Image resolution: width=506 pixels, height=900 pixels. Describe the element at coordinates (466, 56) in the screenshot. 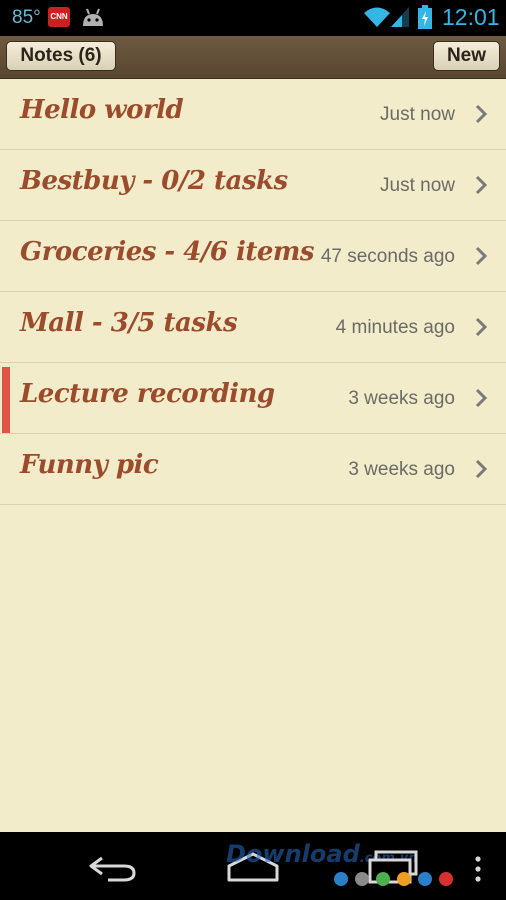

I see `new-note-button: New` at that location.